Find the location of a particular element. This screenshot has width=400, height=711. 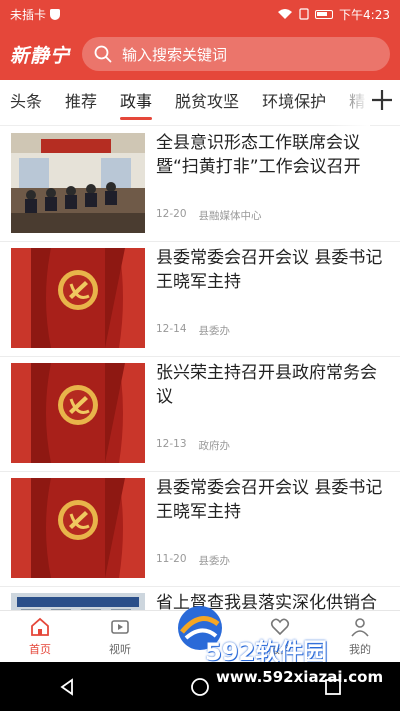

news-meta: 12-14 县委办 is located at coordinates (193, 330).